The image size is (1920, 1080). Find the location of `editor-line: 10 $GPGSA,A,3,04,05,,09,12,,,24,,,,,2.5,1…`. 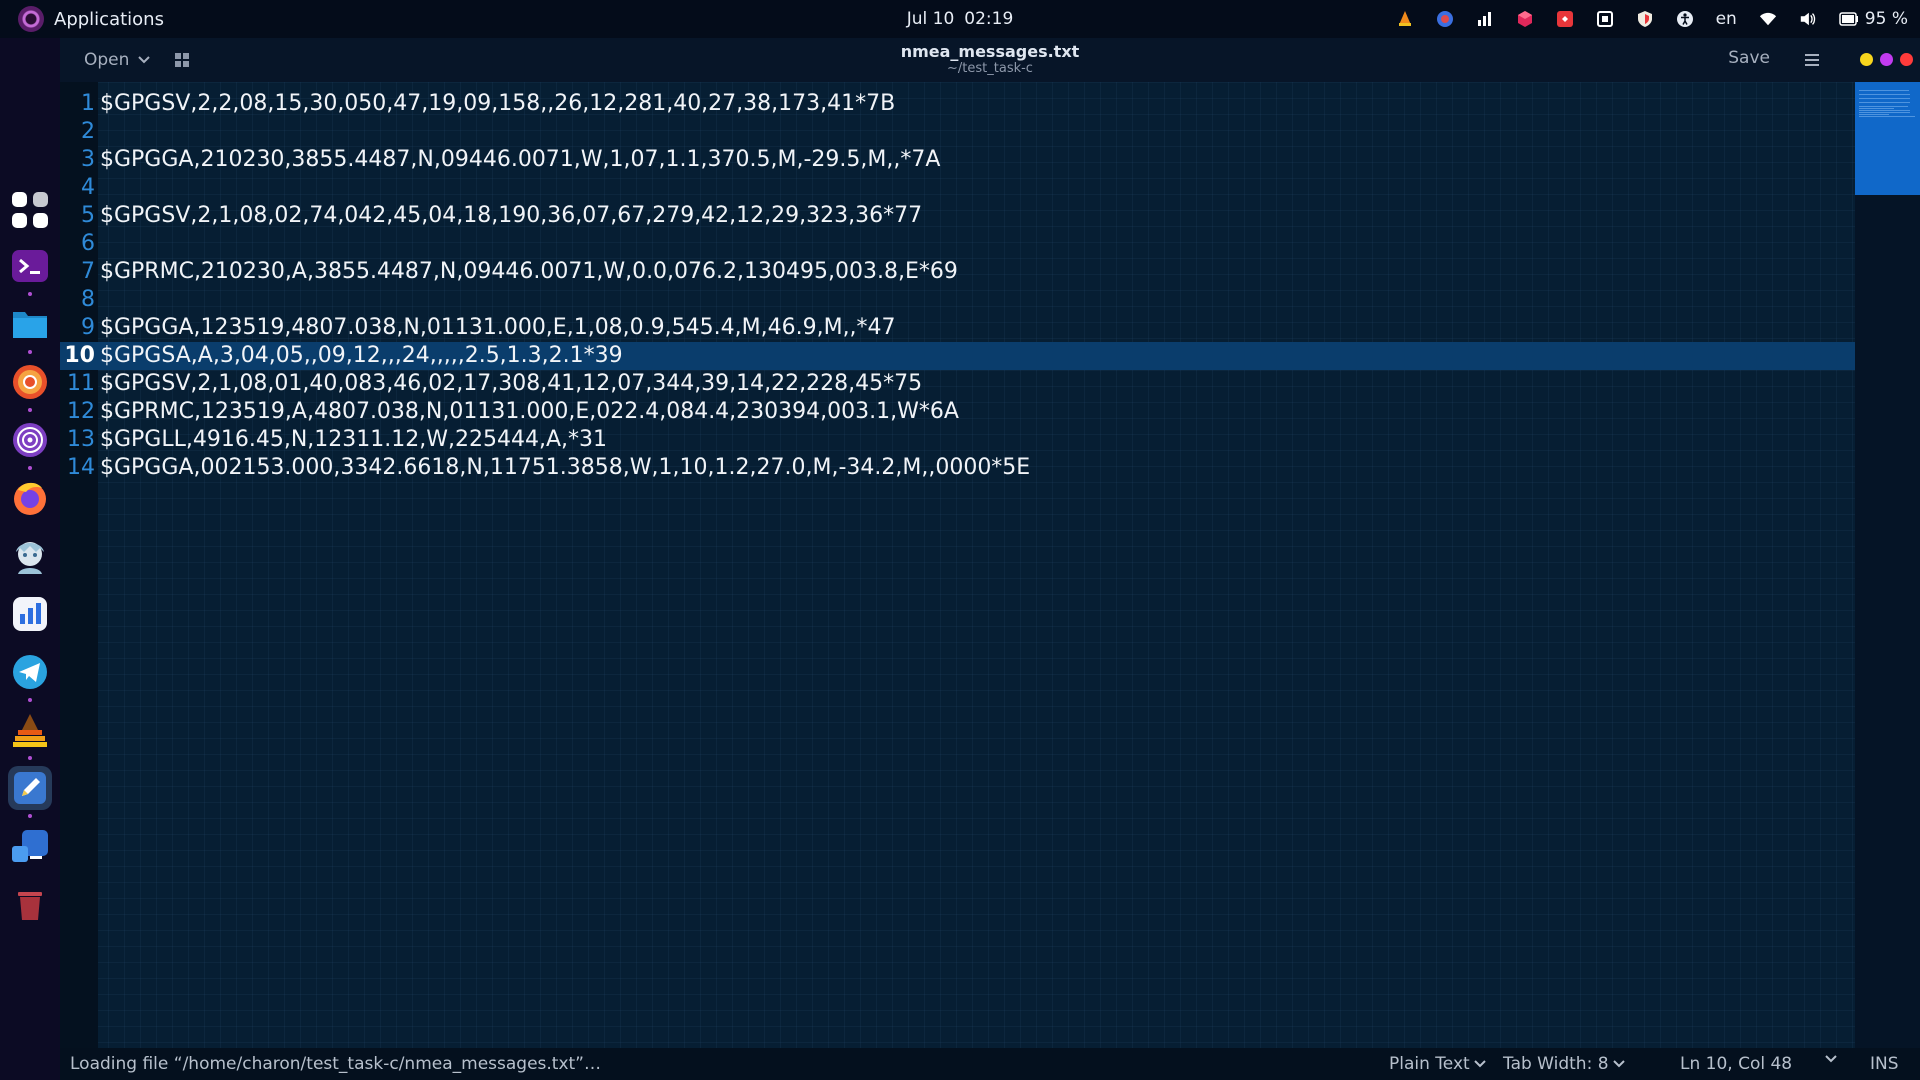

editor-line: 10 $GPGSA,A,3,04,05,,09,12,,,24,,,,,2.5,1… is located at coordinates (957, 356).